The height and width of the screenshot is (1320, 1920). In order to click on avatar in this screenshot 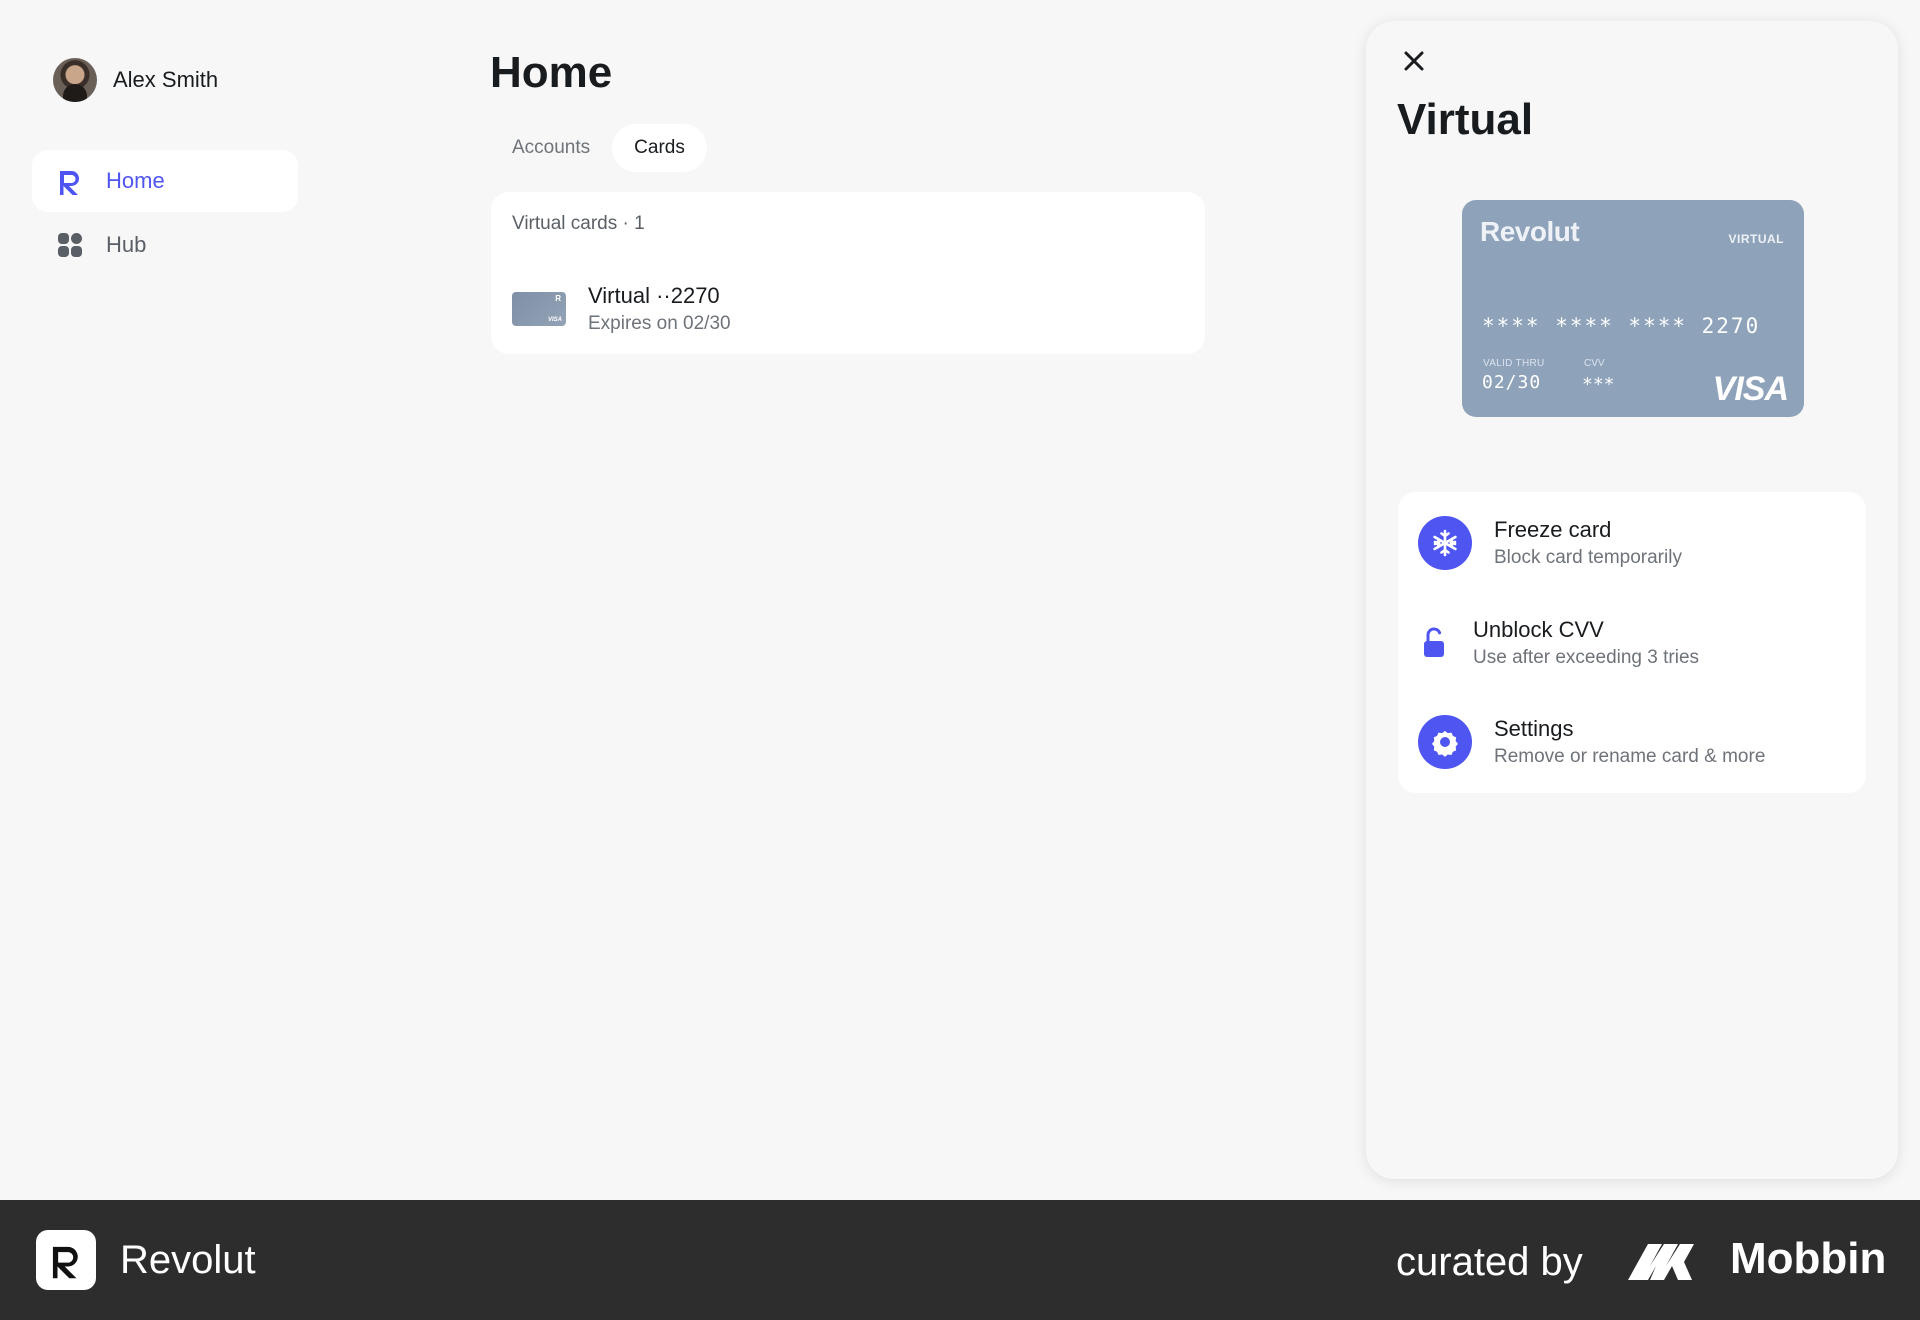, I will do `click(75, 80)`.